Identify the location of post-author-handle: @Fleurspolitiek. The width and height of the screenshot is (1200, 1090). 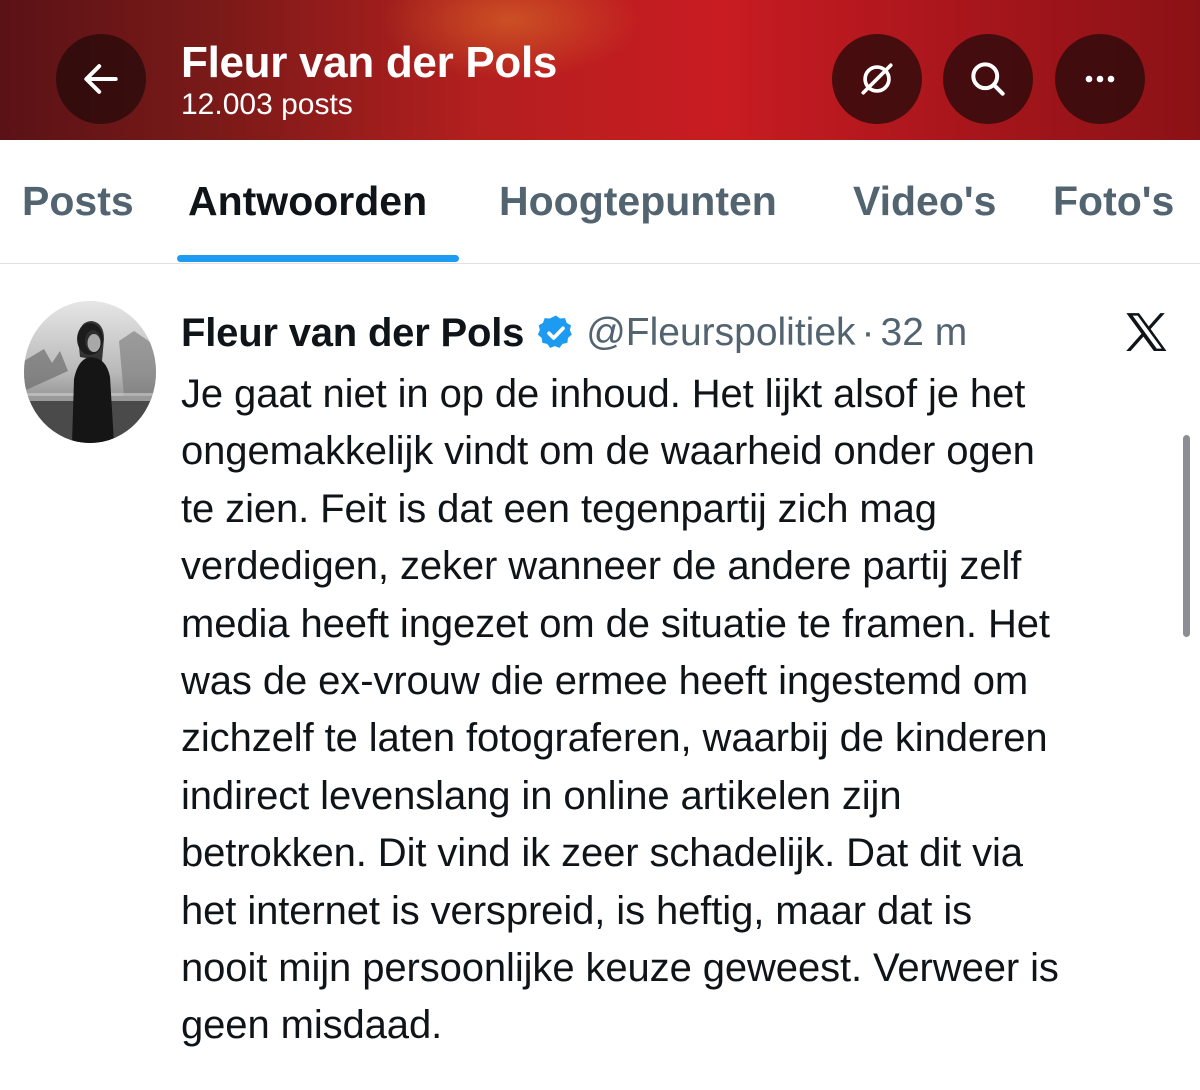
(720, 333).